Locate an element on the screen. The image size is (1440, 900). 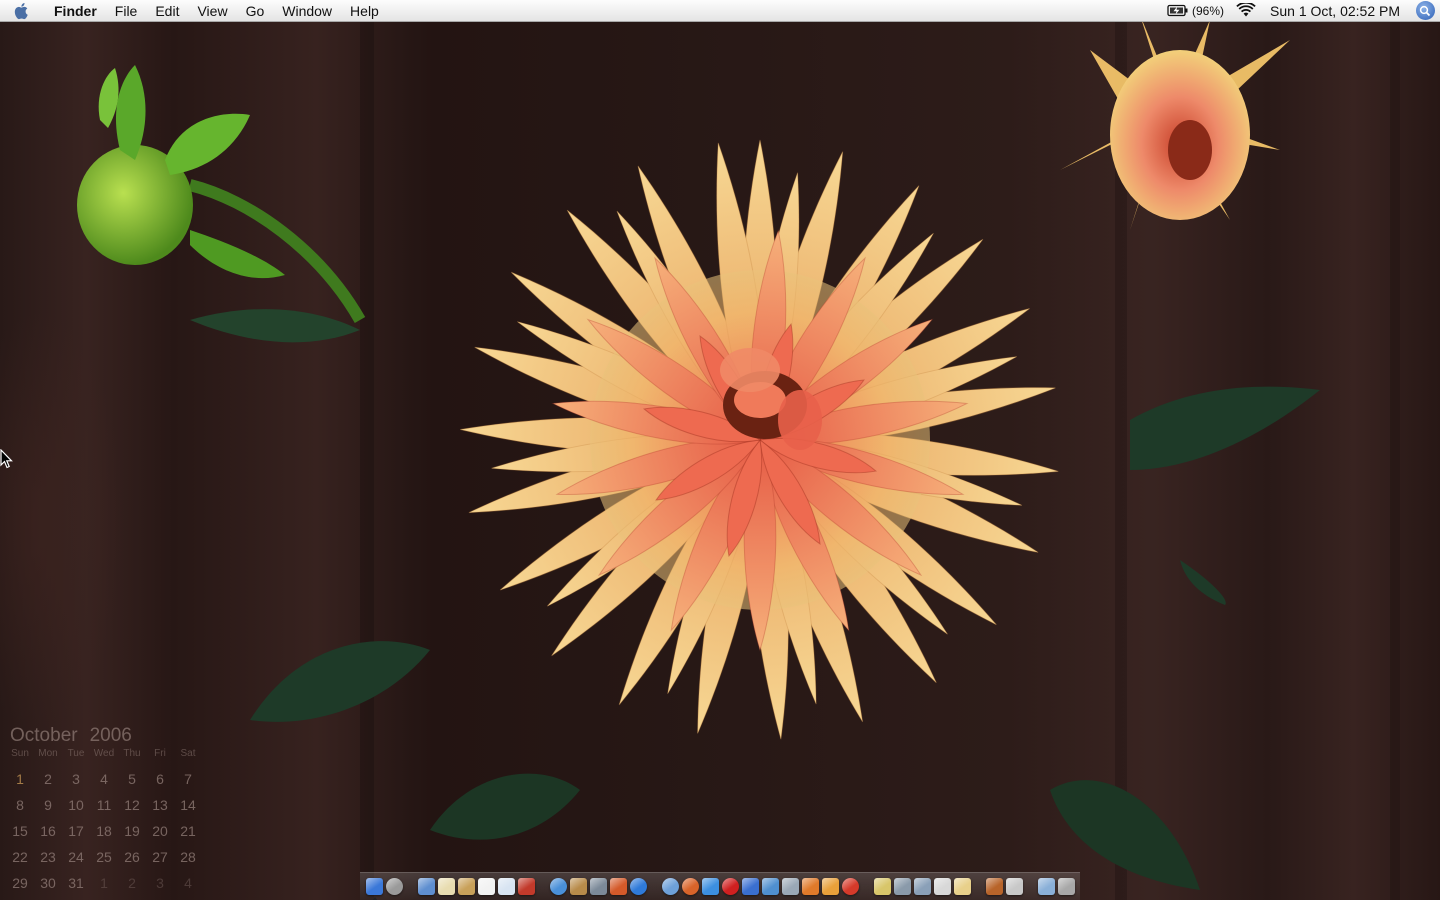
mouse-cursor-icon is located at coordinates (6, 459).